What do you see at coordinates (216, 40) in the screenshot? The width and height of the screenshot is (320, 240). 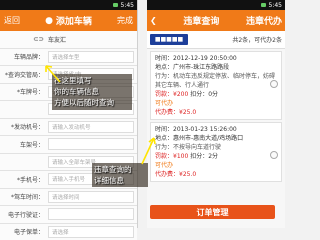 I see `plate-bar: ■■■■■ 共2条，可代办2条` at bounding box center [216, 40].